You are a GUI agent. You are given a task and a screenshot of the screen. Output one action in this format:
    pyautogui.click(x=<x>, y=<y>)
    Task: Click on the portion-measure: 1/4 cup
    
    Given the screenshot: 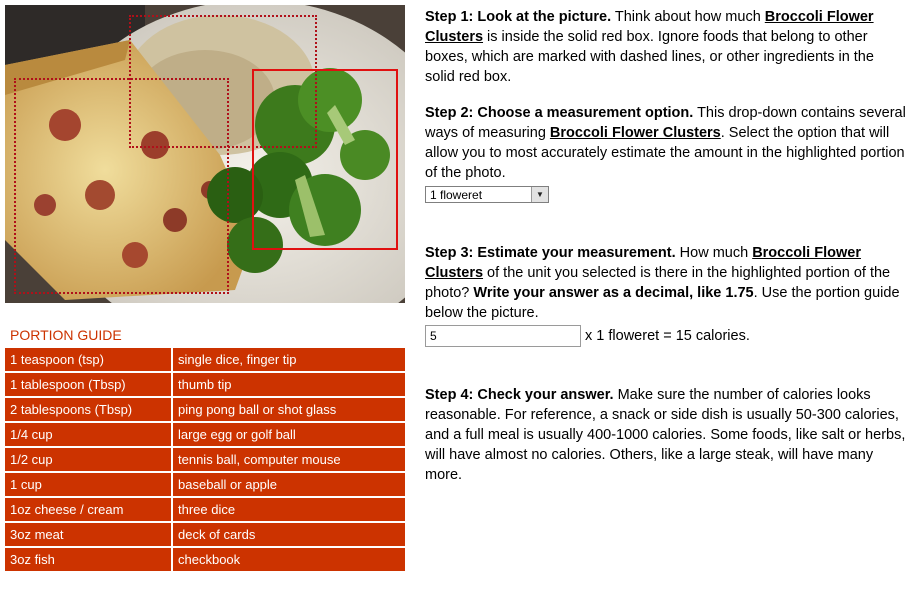 What is the action you would take?
    pyautogui.click(x=89, y=435)
    